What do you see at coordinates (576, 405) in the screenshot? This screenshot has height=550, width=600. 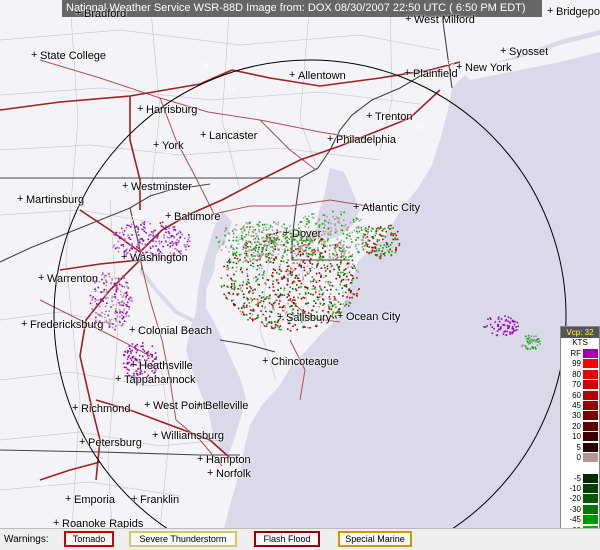 I see `legend-row-label: 45` at bounding box center [576, 405].